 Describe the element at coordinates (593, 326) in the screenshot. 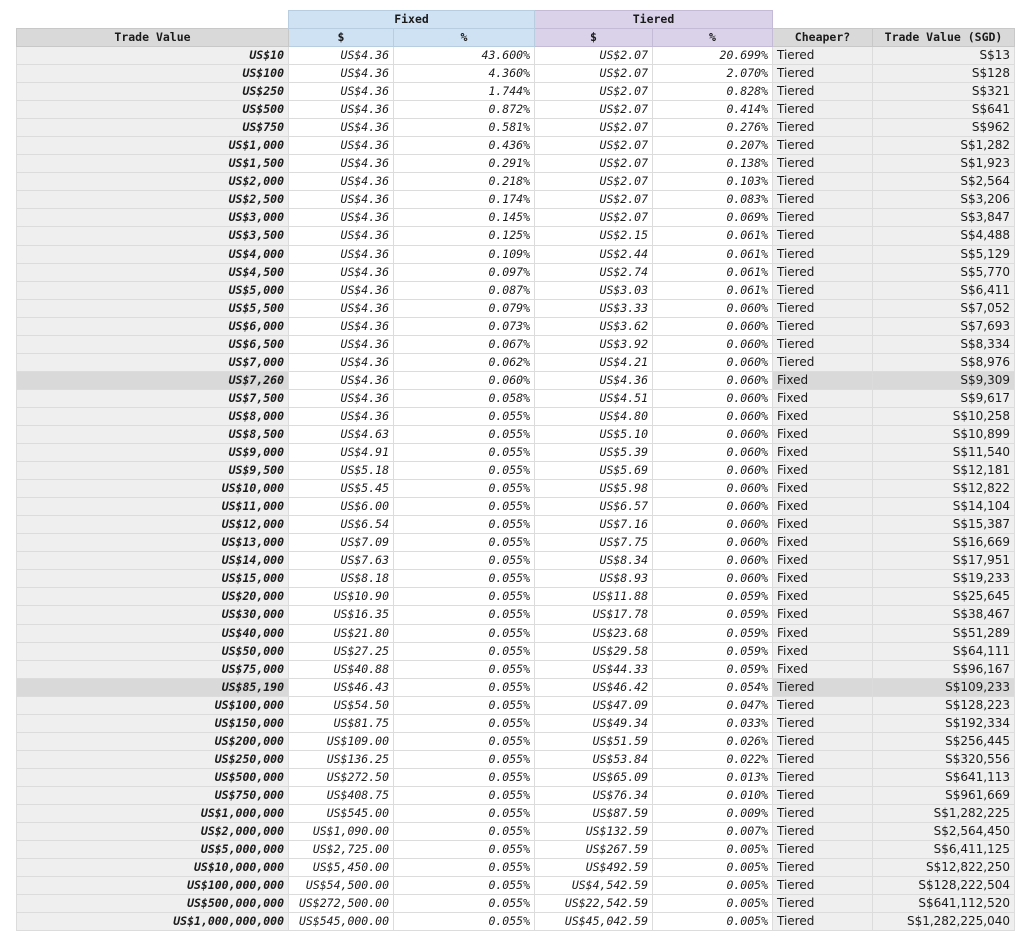

I see `tiered-dollar-cell: US$3.62` at that location.